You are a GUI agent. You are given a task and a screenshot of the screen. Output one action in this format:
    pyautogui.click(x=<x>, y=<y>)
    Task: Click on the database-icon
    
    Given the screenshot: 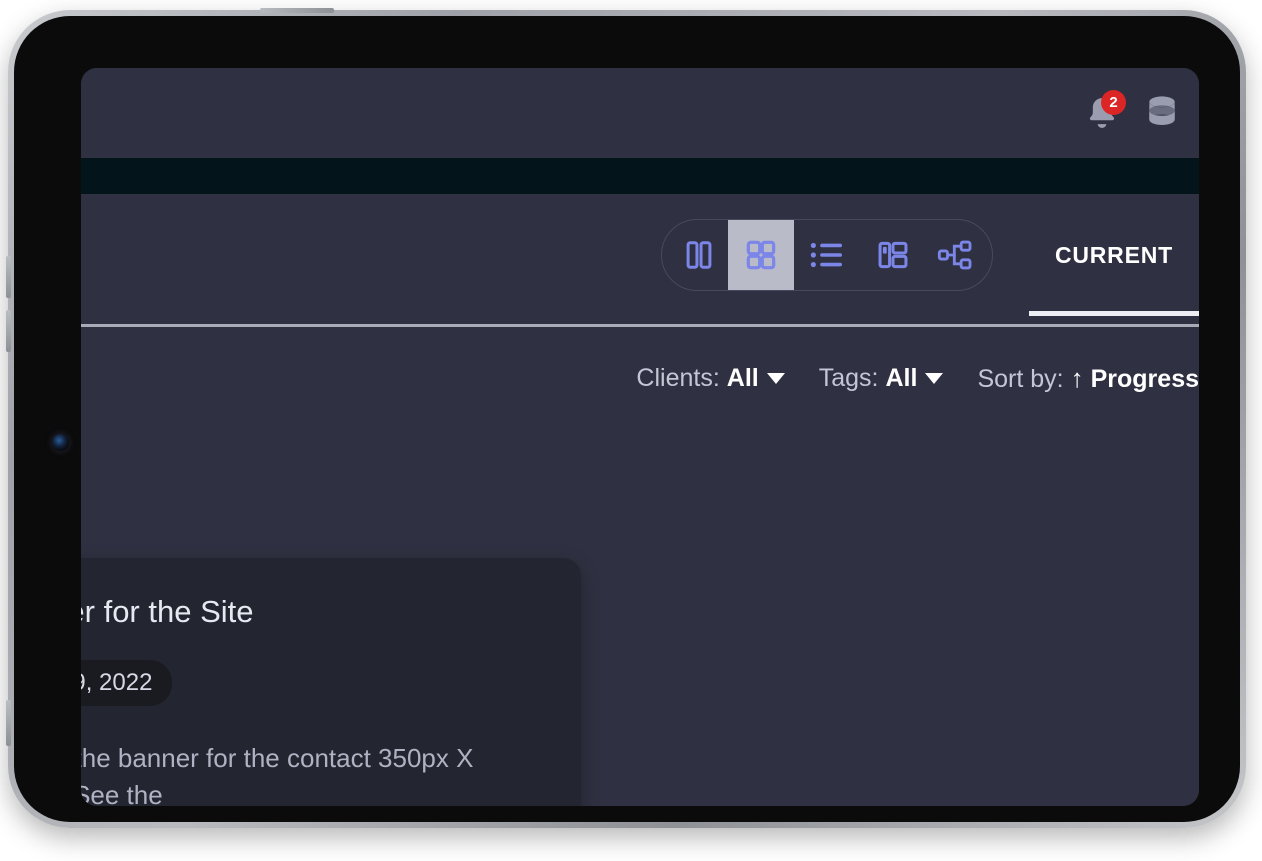 What is the action you would take?
    pyautogui.click(x=1162, y=110)
    